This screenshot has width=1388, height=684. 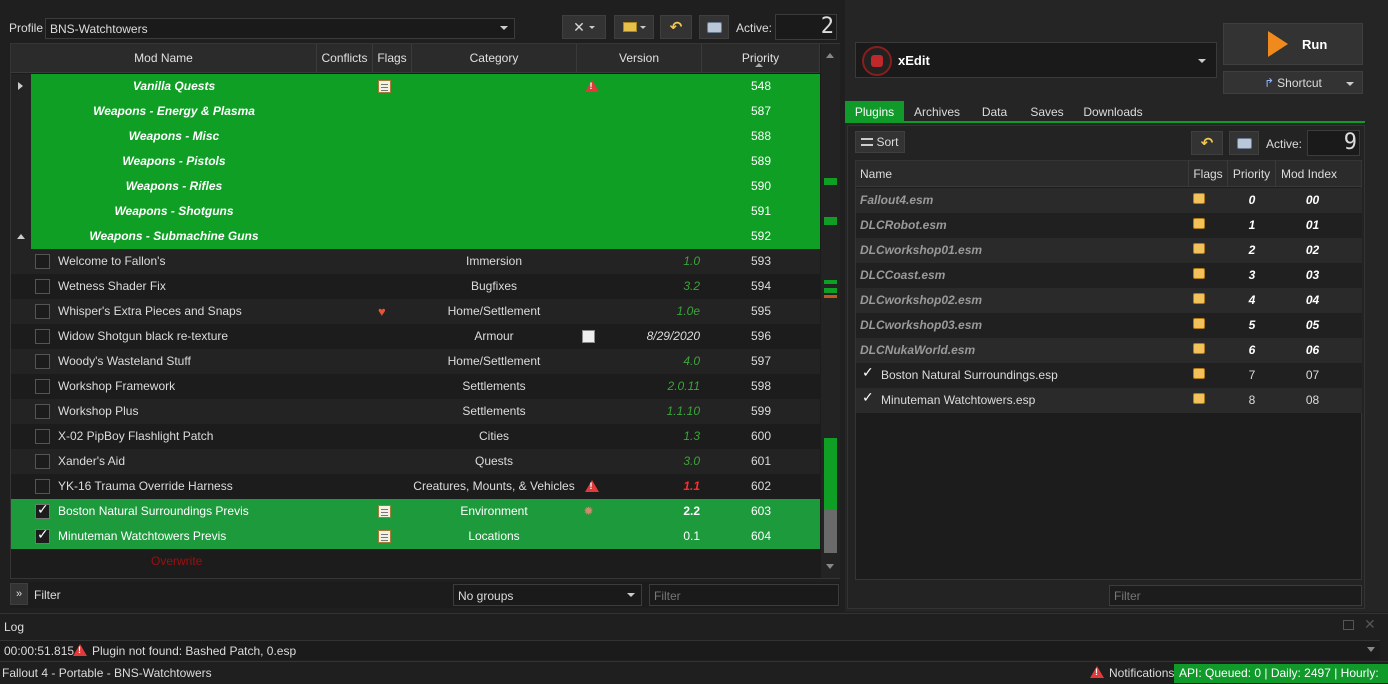 I want to click on mod-name: Woody's Wasteland Stuff, so click(x=124, y=361).